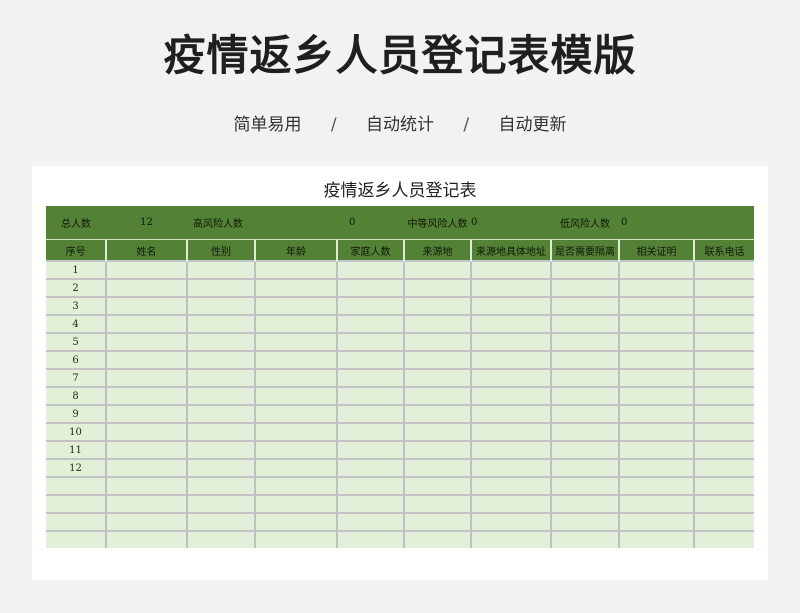 Image resolution: width=800 pixels, height=613 pixels. Describe the element at coordinates (76, 431) in the screenshot. I see `row-index-cell: 10` at that location.